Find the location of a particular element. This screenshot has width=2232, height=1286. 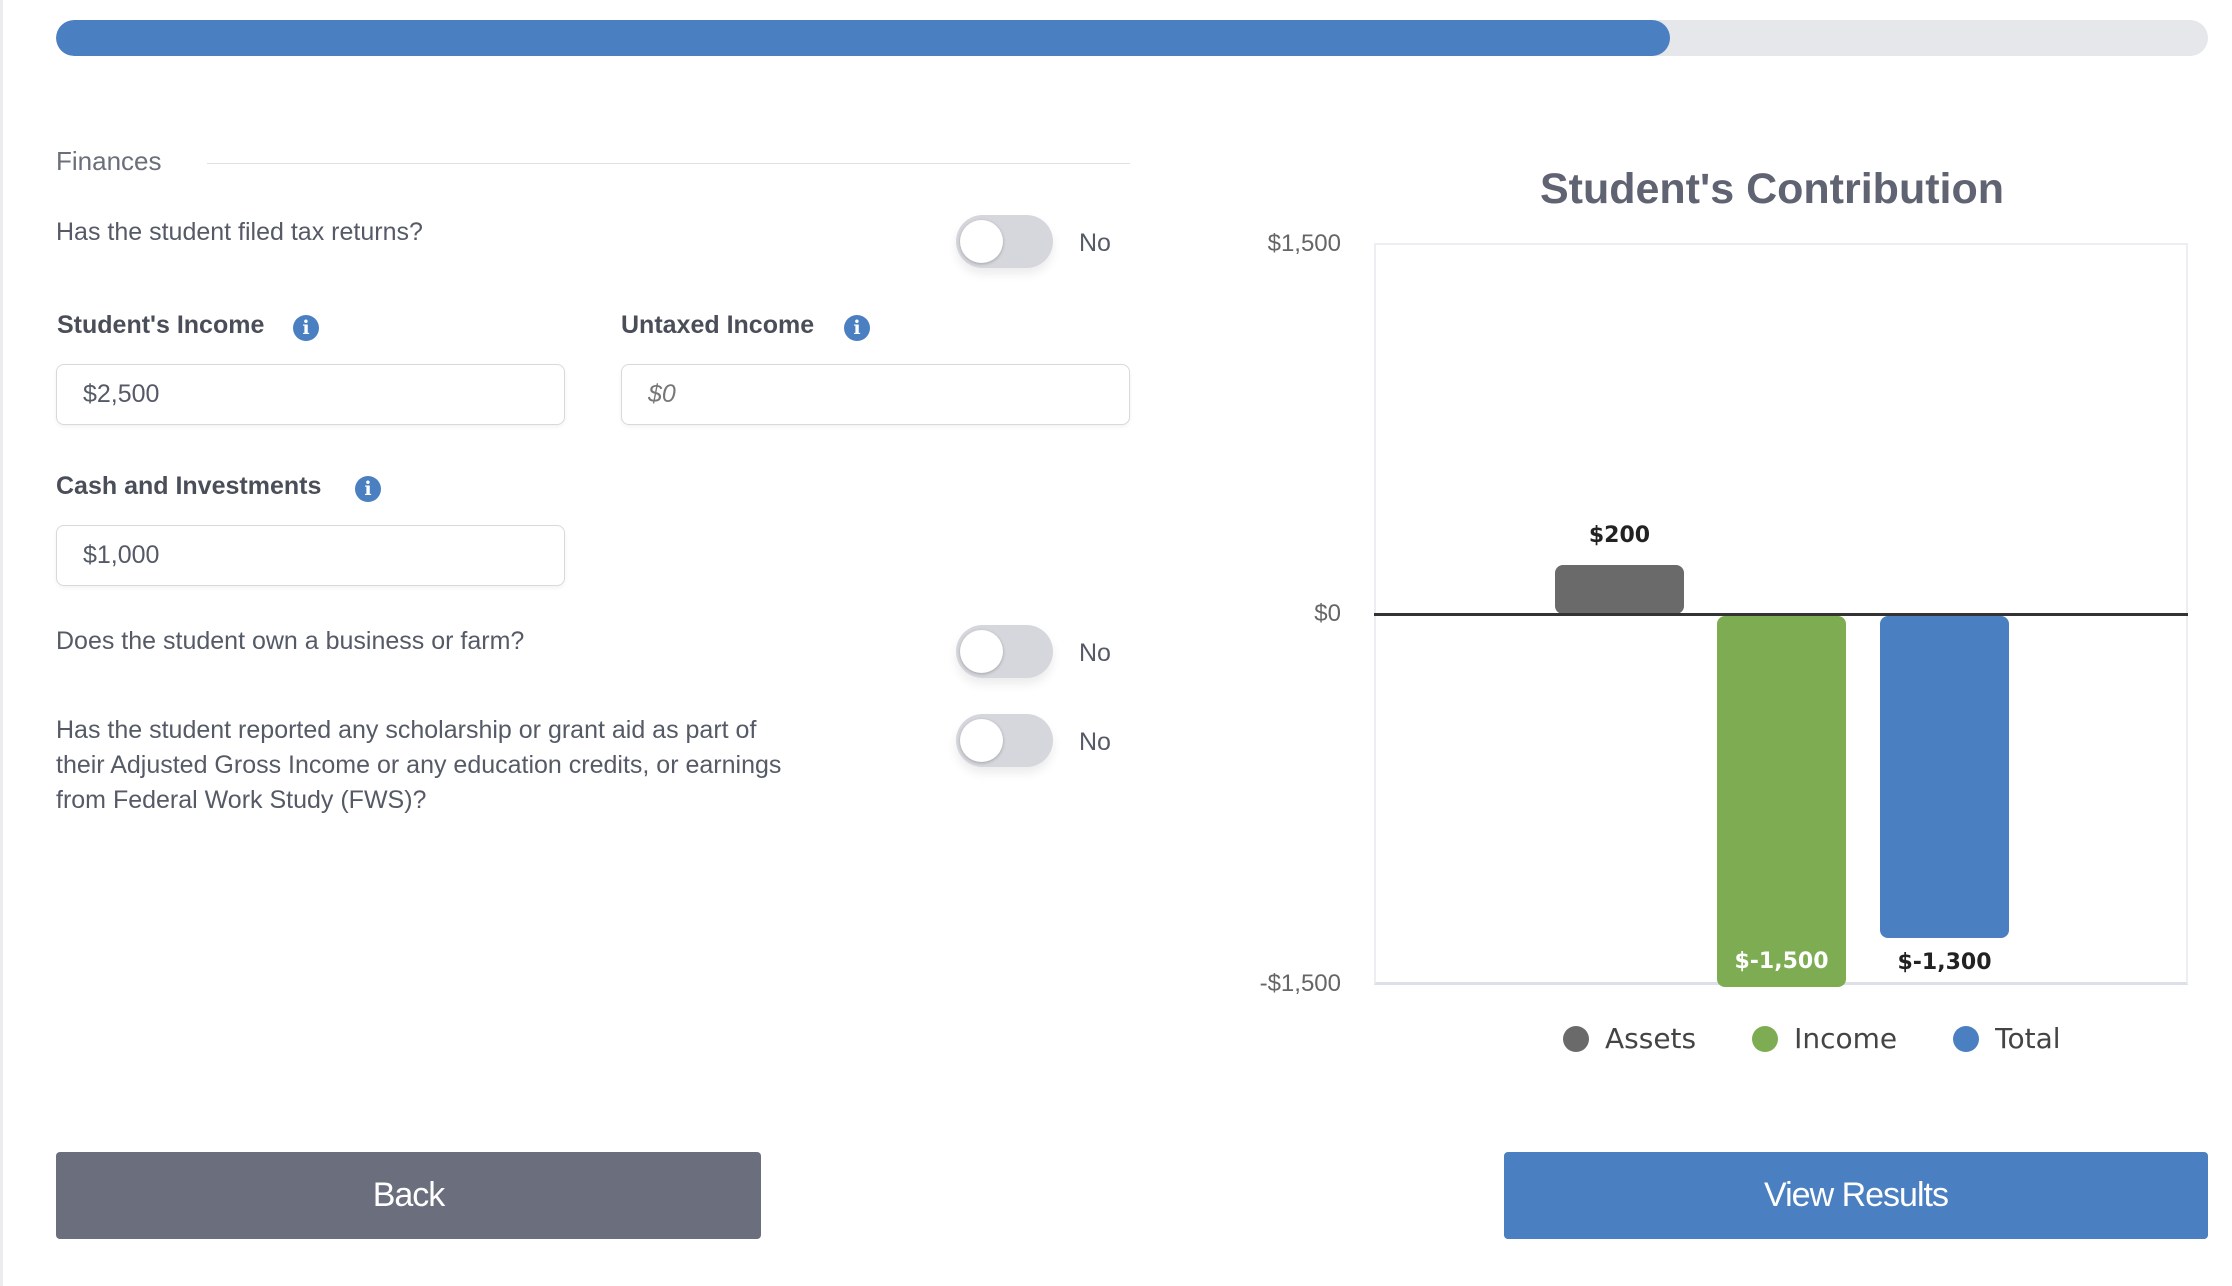

legend-item-assets: Assets is located at coordinates (1629, 1038).